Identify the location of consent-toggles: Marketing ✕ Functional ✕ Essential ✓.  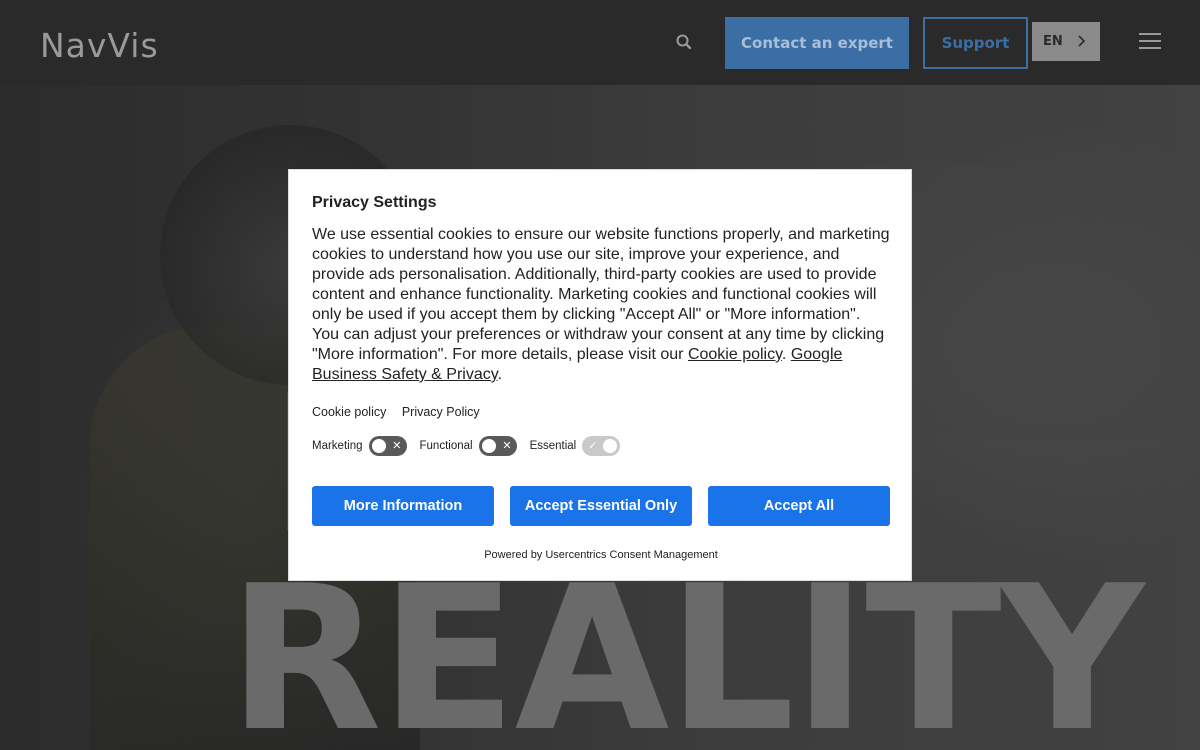
(472, 446).